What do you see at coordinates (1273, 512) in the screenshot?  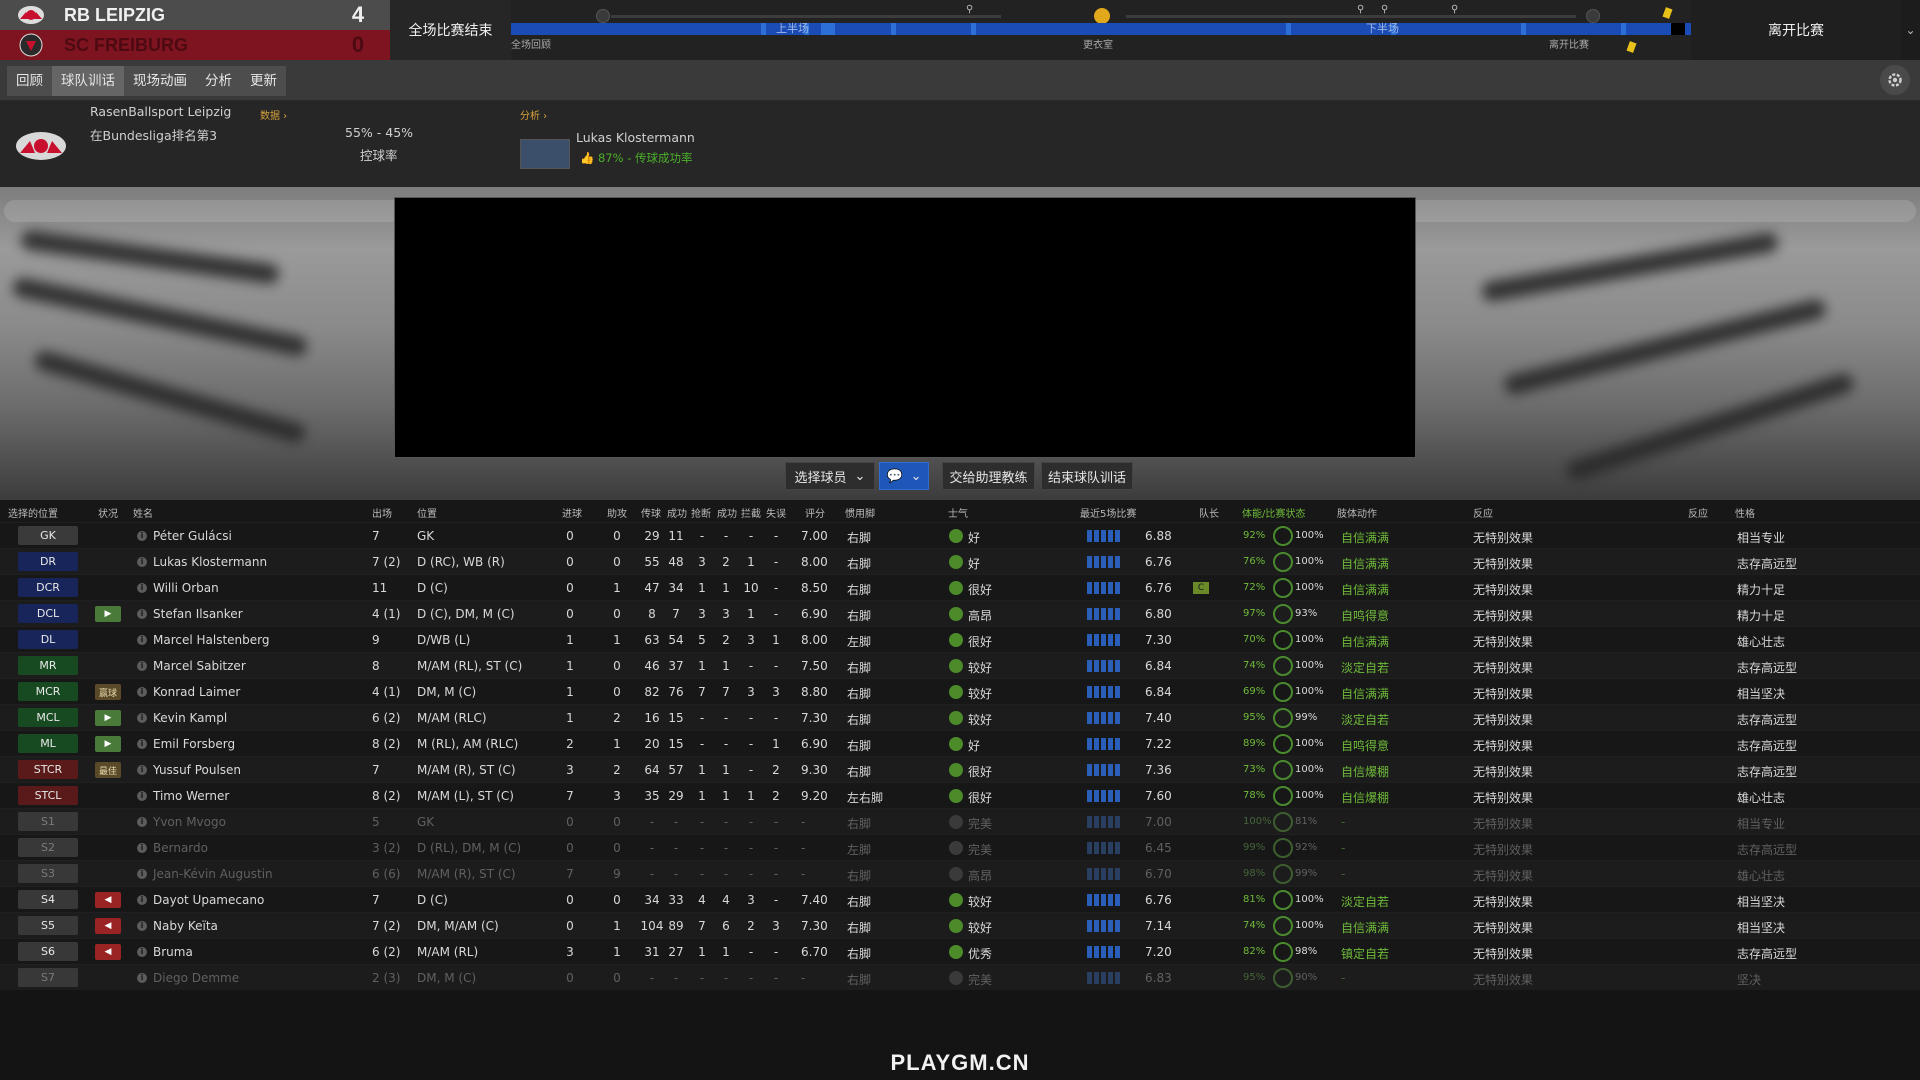 I see `column-header: 体能/比赛状态` at bounding box center [1273, 512].